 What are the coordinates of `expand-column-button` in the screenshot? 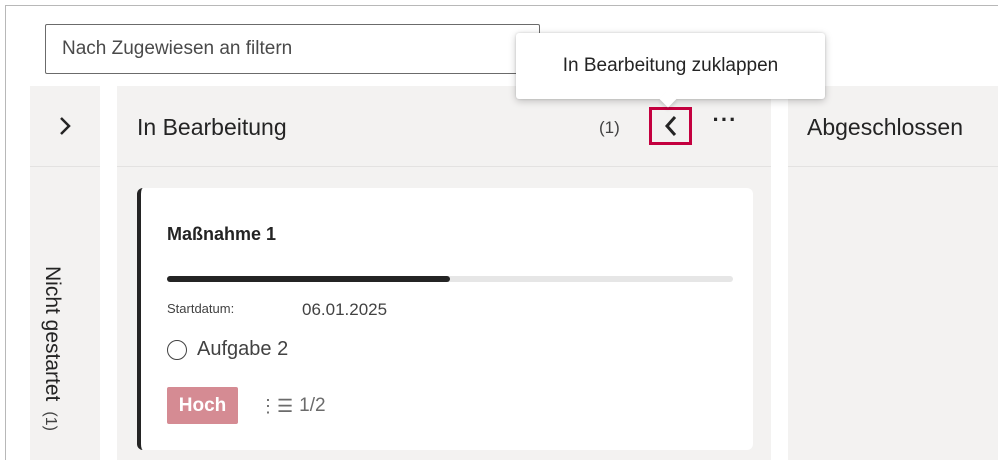 It's located at (65, 126).